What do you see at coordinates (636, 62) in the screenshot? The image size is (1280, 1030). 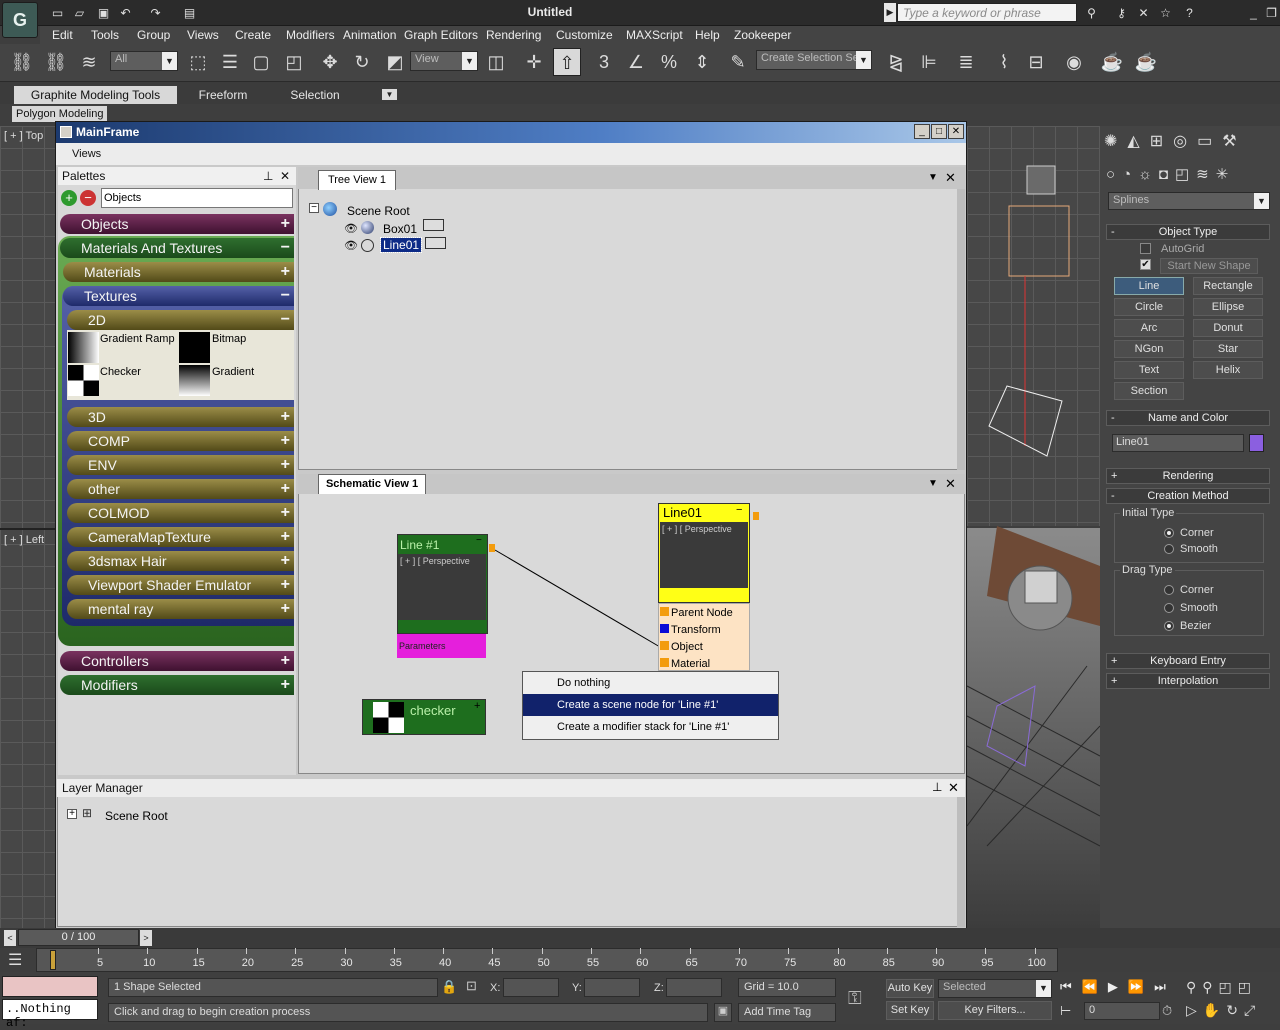 I see `angle-snap-icon: ∠` at bounding box center [636, 62].